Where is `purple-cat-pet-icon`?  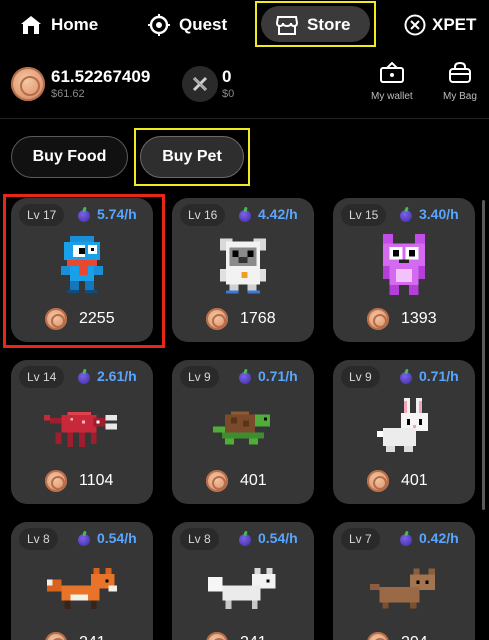 purple-cat-pet-icon is located at coordinates (404, 266).